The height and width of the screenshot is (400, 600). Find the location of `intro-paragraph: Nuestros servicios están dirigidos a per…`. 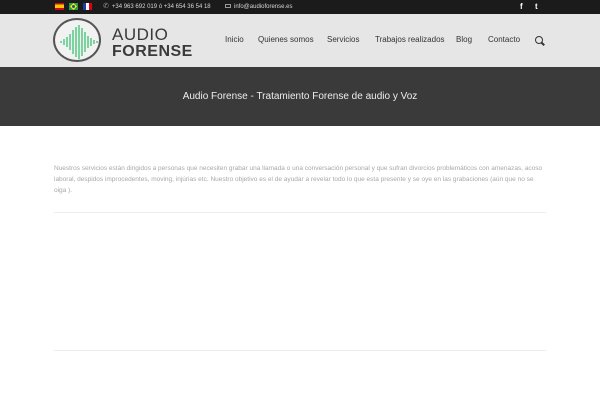

intro-paragraph: Nuestros servicios están dirigidos a per… is located at coordinates (298, 179).